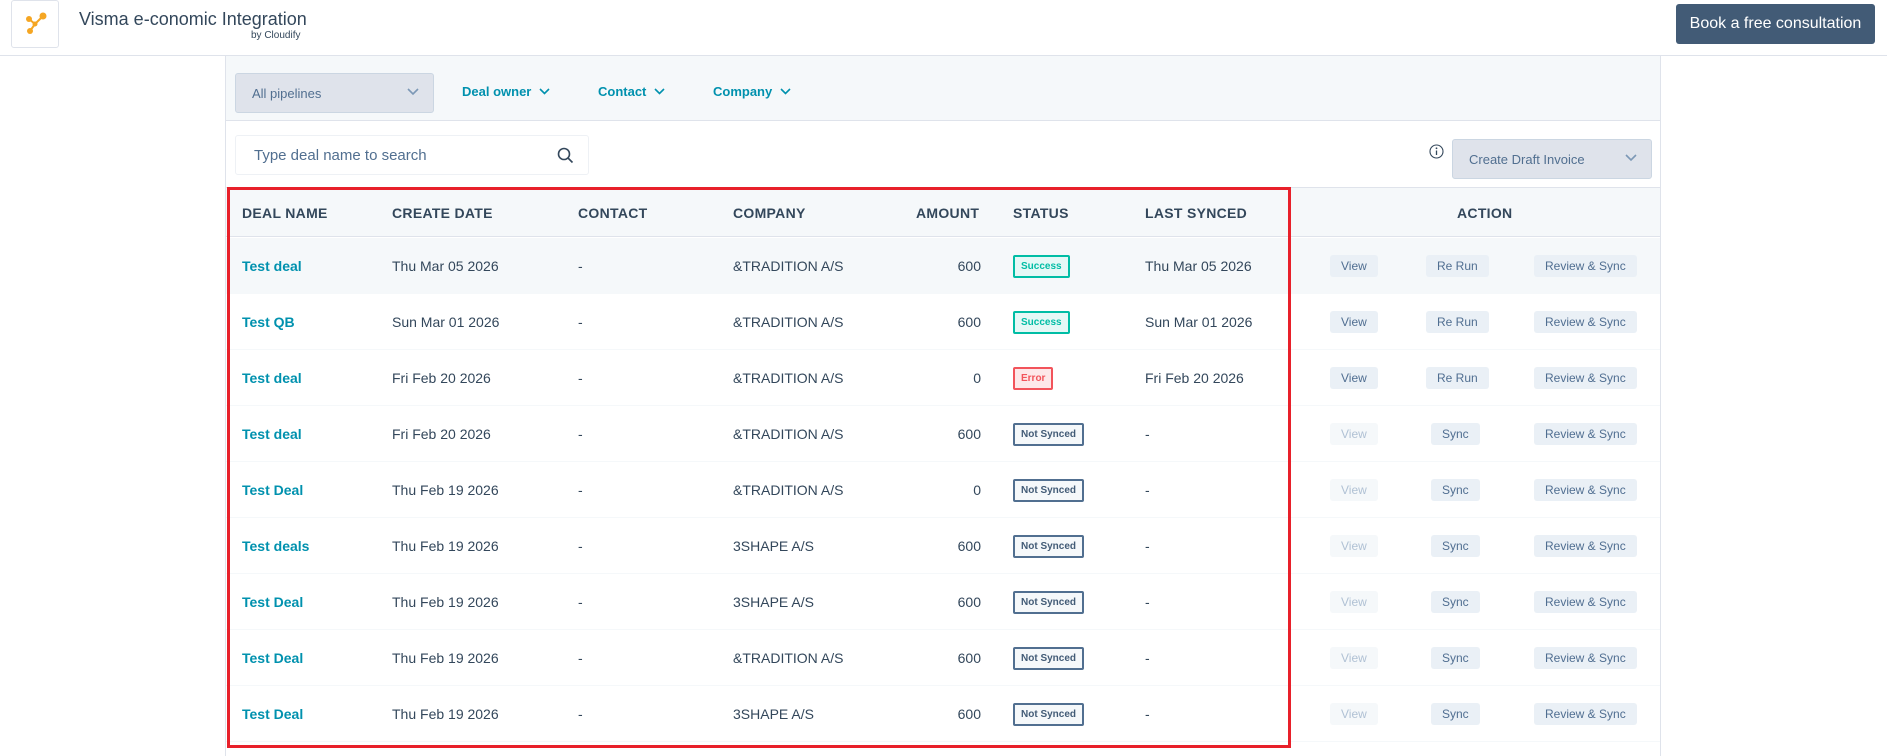 The width and height of the screenshot is (1887, 756). What do you see at coordinates (445, 266) in the screenshot?
I see `create-date: Thu Mar 05 2026` at bounding box center [445, 266].